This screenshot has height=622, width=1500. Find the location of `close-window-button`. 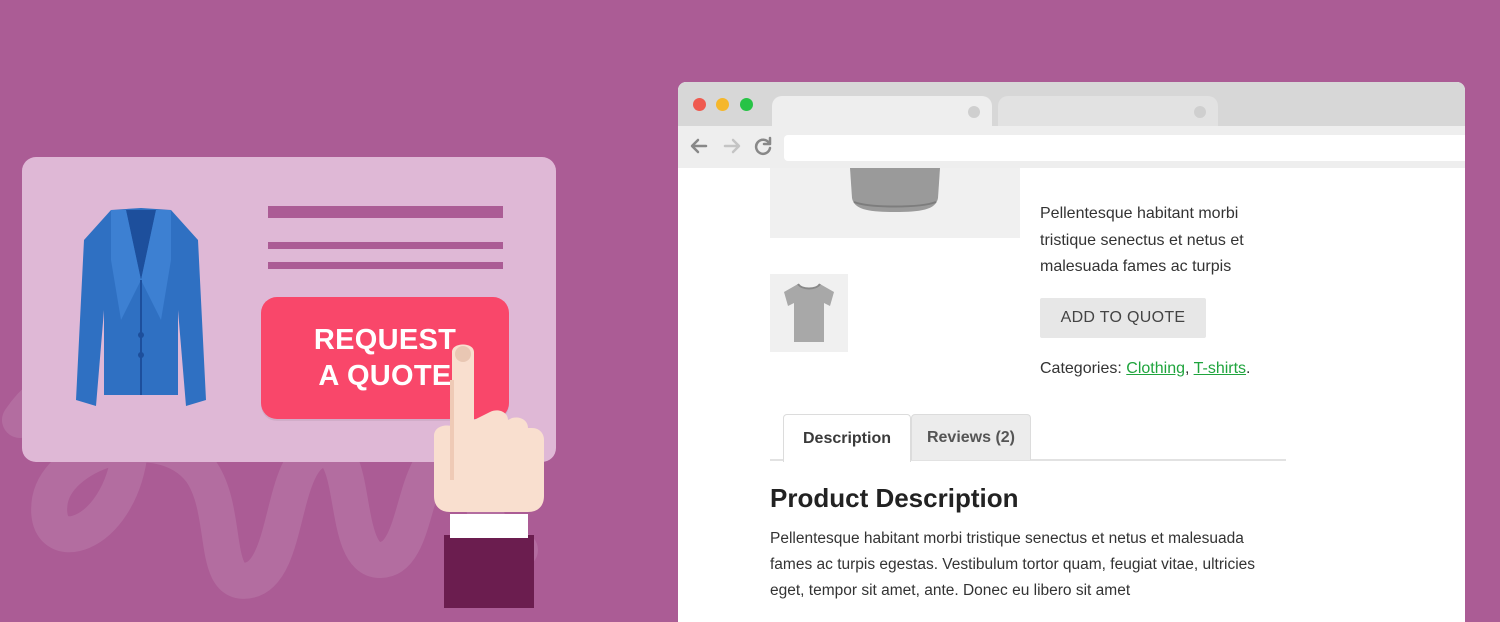

close-window-button is located at coordinates (699, 104).